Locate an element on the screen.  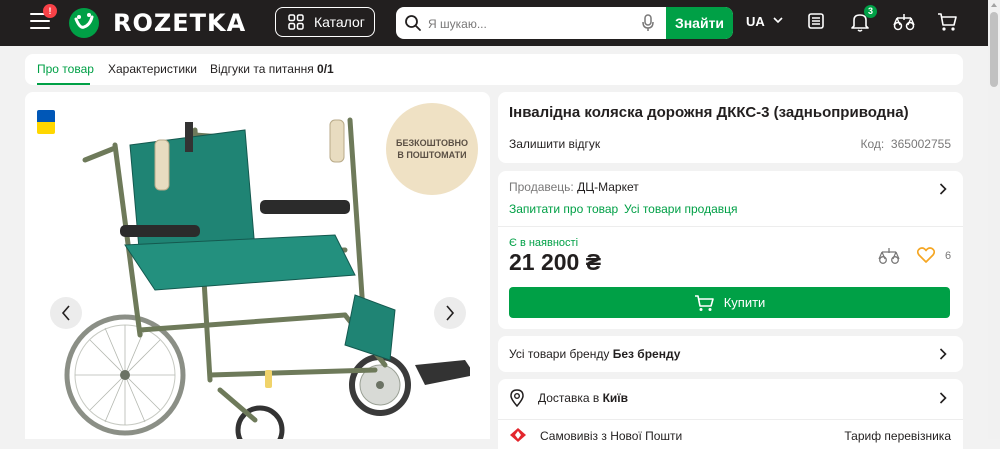
seller-label: Продавець: is located at coordinates (541, 187).